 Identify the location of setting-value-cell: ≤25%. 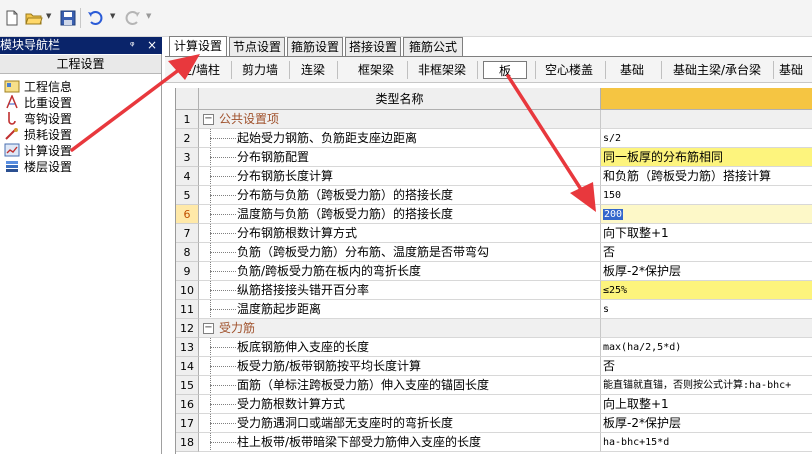
(706, 290).